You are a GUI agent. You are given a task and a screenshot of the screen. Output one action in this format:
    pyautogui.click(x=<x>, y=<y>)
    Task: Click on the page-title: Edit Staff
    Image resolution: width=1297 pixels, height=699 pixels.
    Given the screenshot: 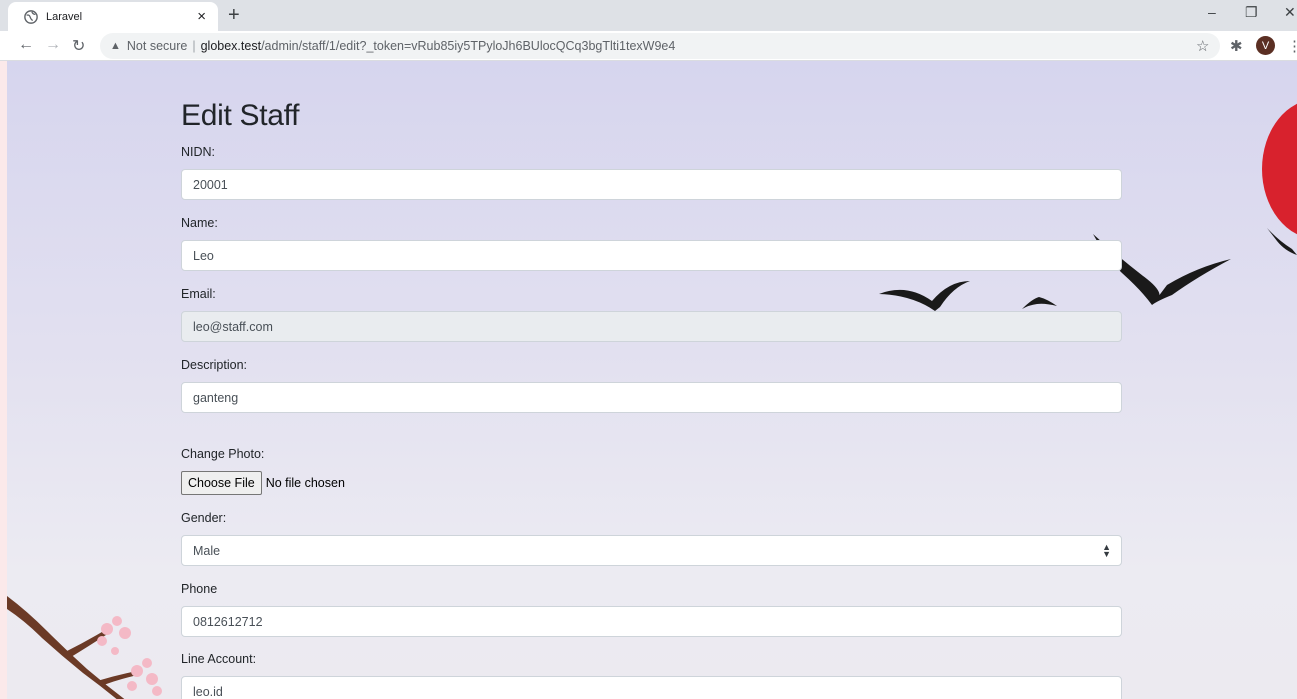 What is the action you would take?
    pyautogui.click(x=240, y=115)
    